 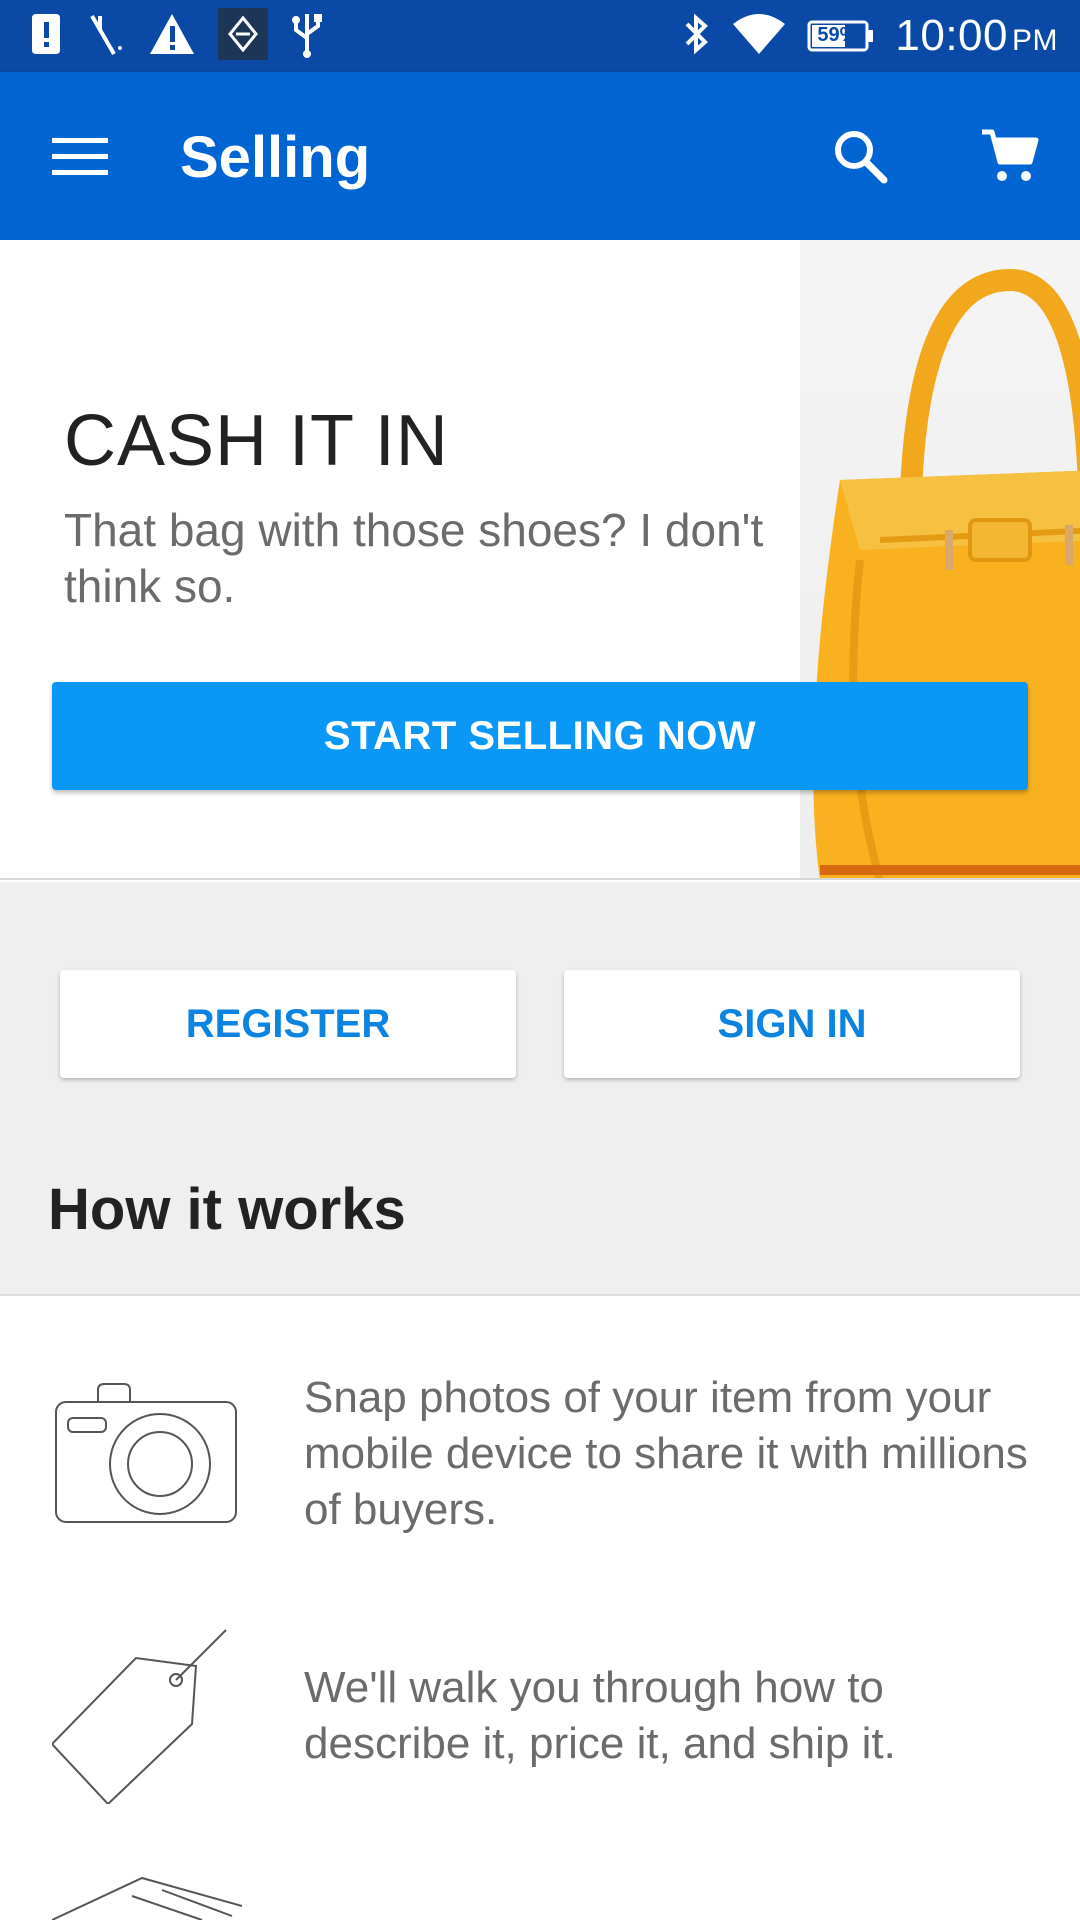 What do you see at coordinates (307, 36) in the screenshot?
I see `usb-icon` at bounding box center [307, 36].